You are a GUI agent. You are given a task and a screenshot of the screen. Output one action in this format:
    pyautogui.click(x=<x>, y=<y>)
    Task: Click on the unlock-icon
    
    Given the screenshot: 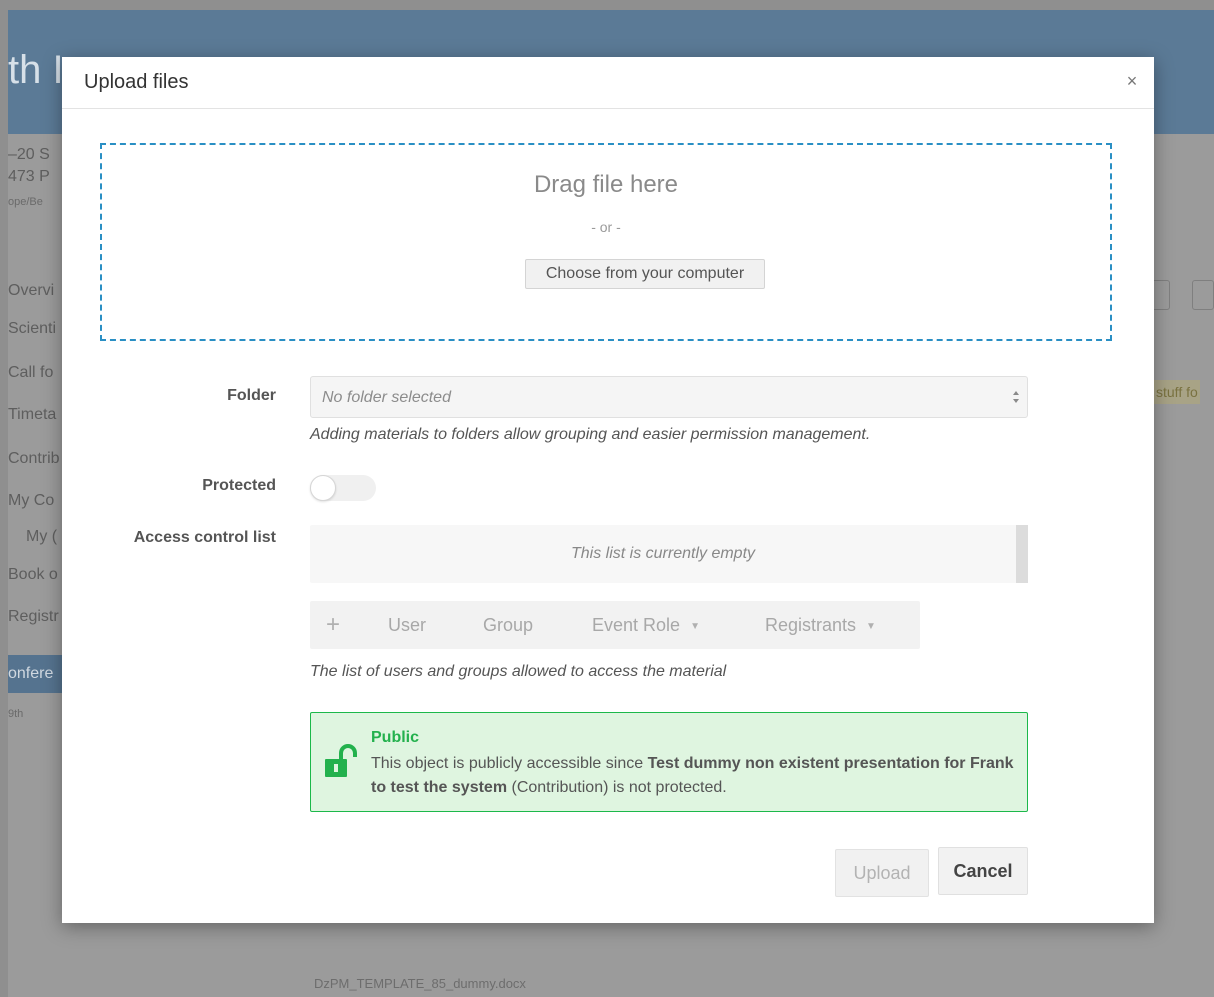 What is the action you would take?
    pyautogui.click(x=341, y=760)
    